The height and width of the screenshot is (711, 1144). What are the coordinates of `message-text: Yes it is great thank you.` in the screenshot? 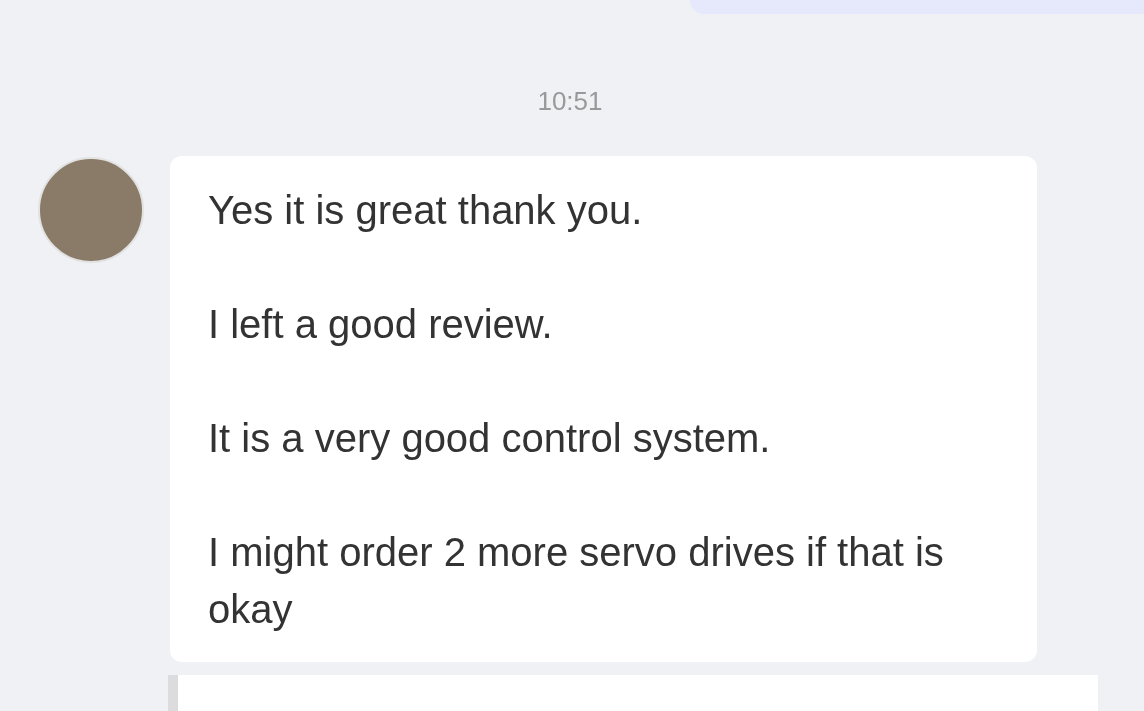 It's located at (426, 210).